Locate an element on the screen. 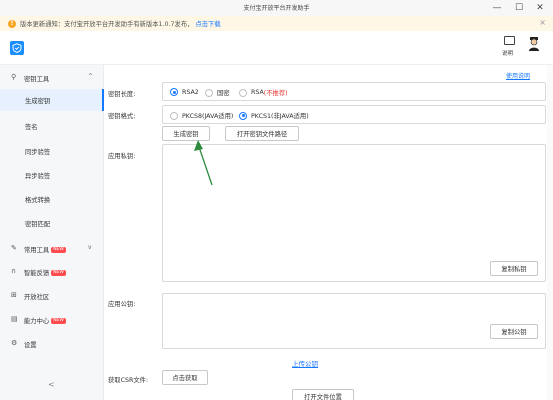 This screenshot has width=553, height=400. sidebar-item-label: 同步验签 is located at coordinates (38, 152).